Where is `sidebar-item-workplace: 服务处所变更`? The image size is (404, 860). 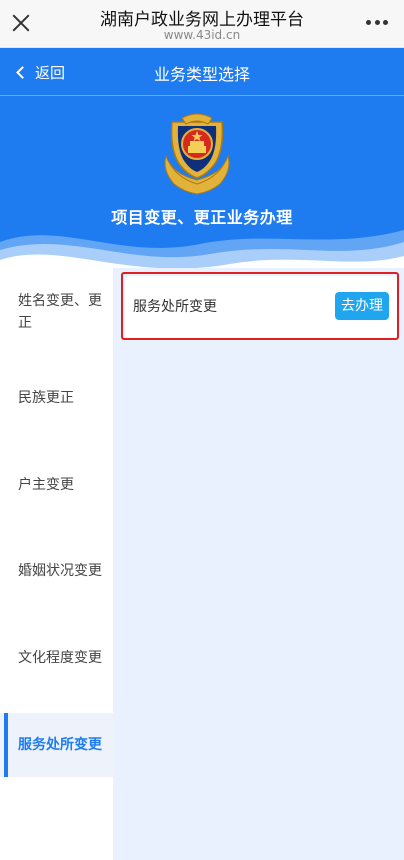
sidebar-item-workplace: 服务处所变更 is located at coordinates (56, 745).